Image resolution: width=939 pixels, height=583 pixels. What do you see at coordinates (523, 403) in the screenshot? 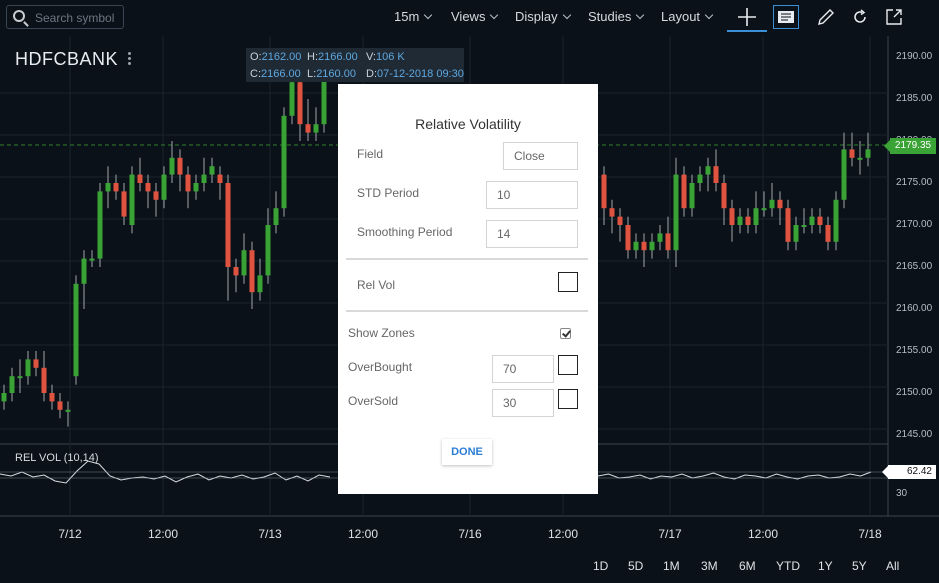
I see `oversold-input: 30` at bounding box center [523, 403].